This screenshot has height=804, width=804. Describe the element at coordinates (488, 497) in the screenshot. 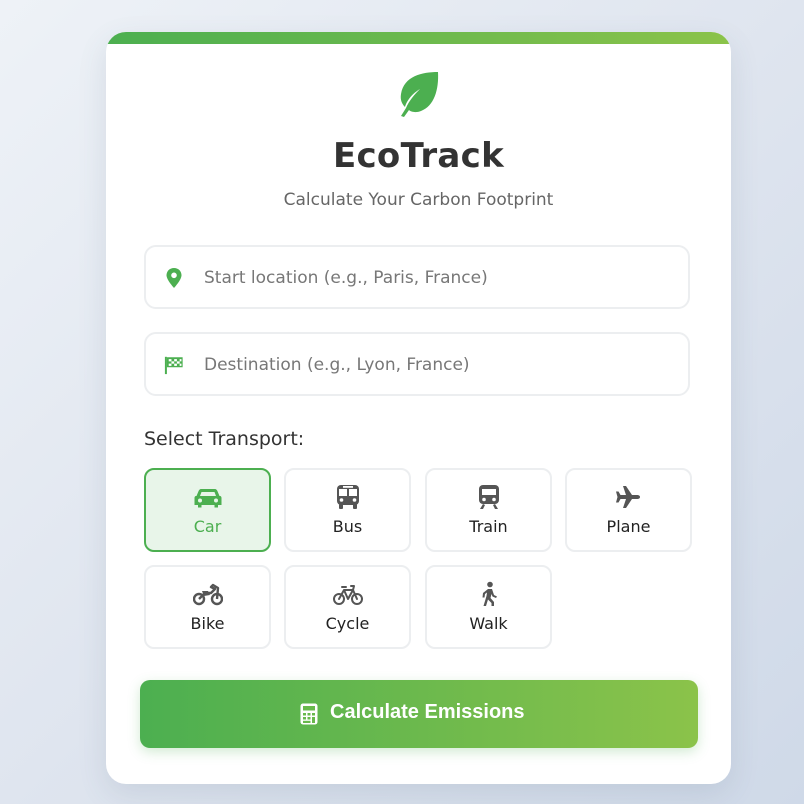

I see `train-icon` at that location.